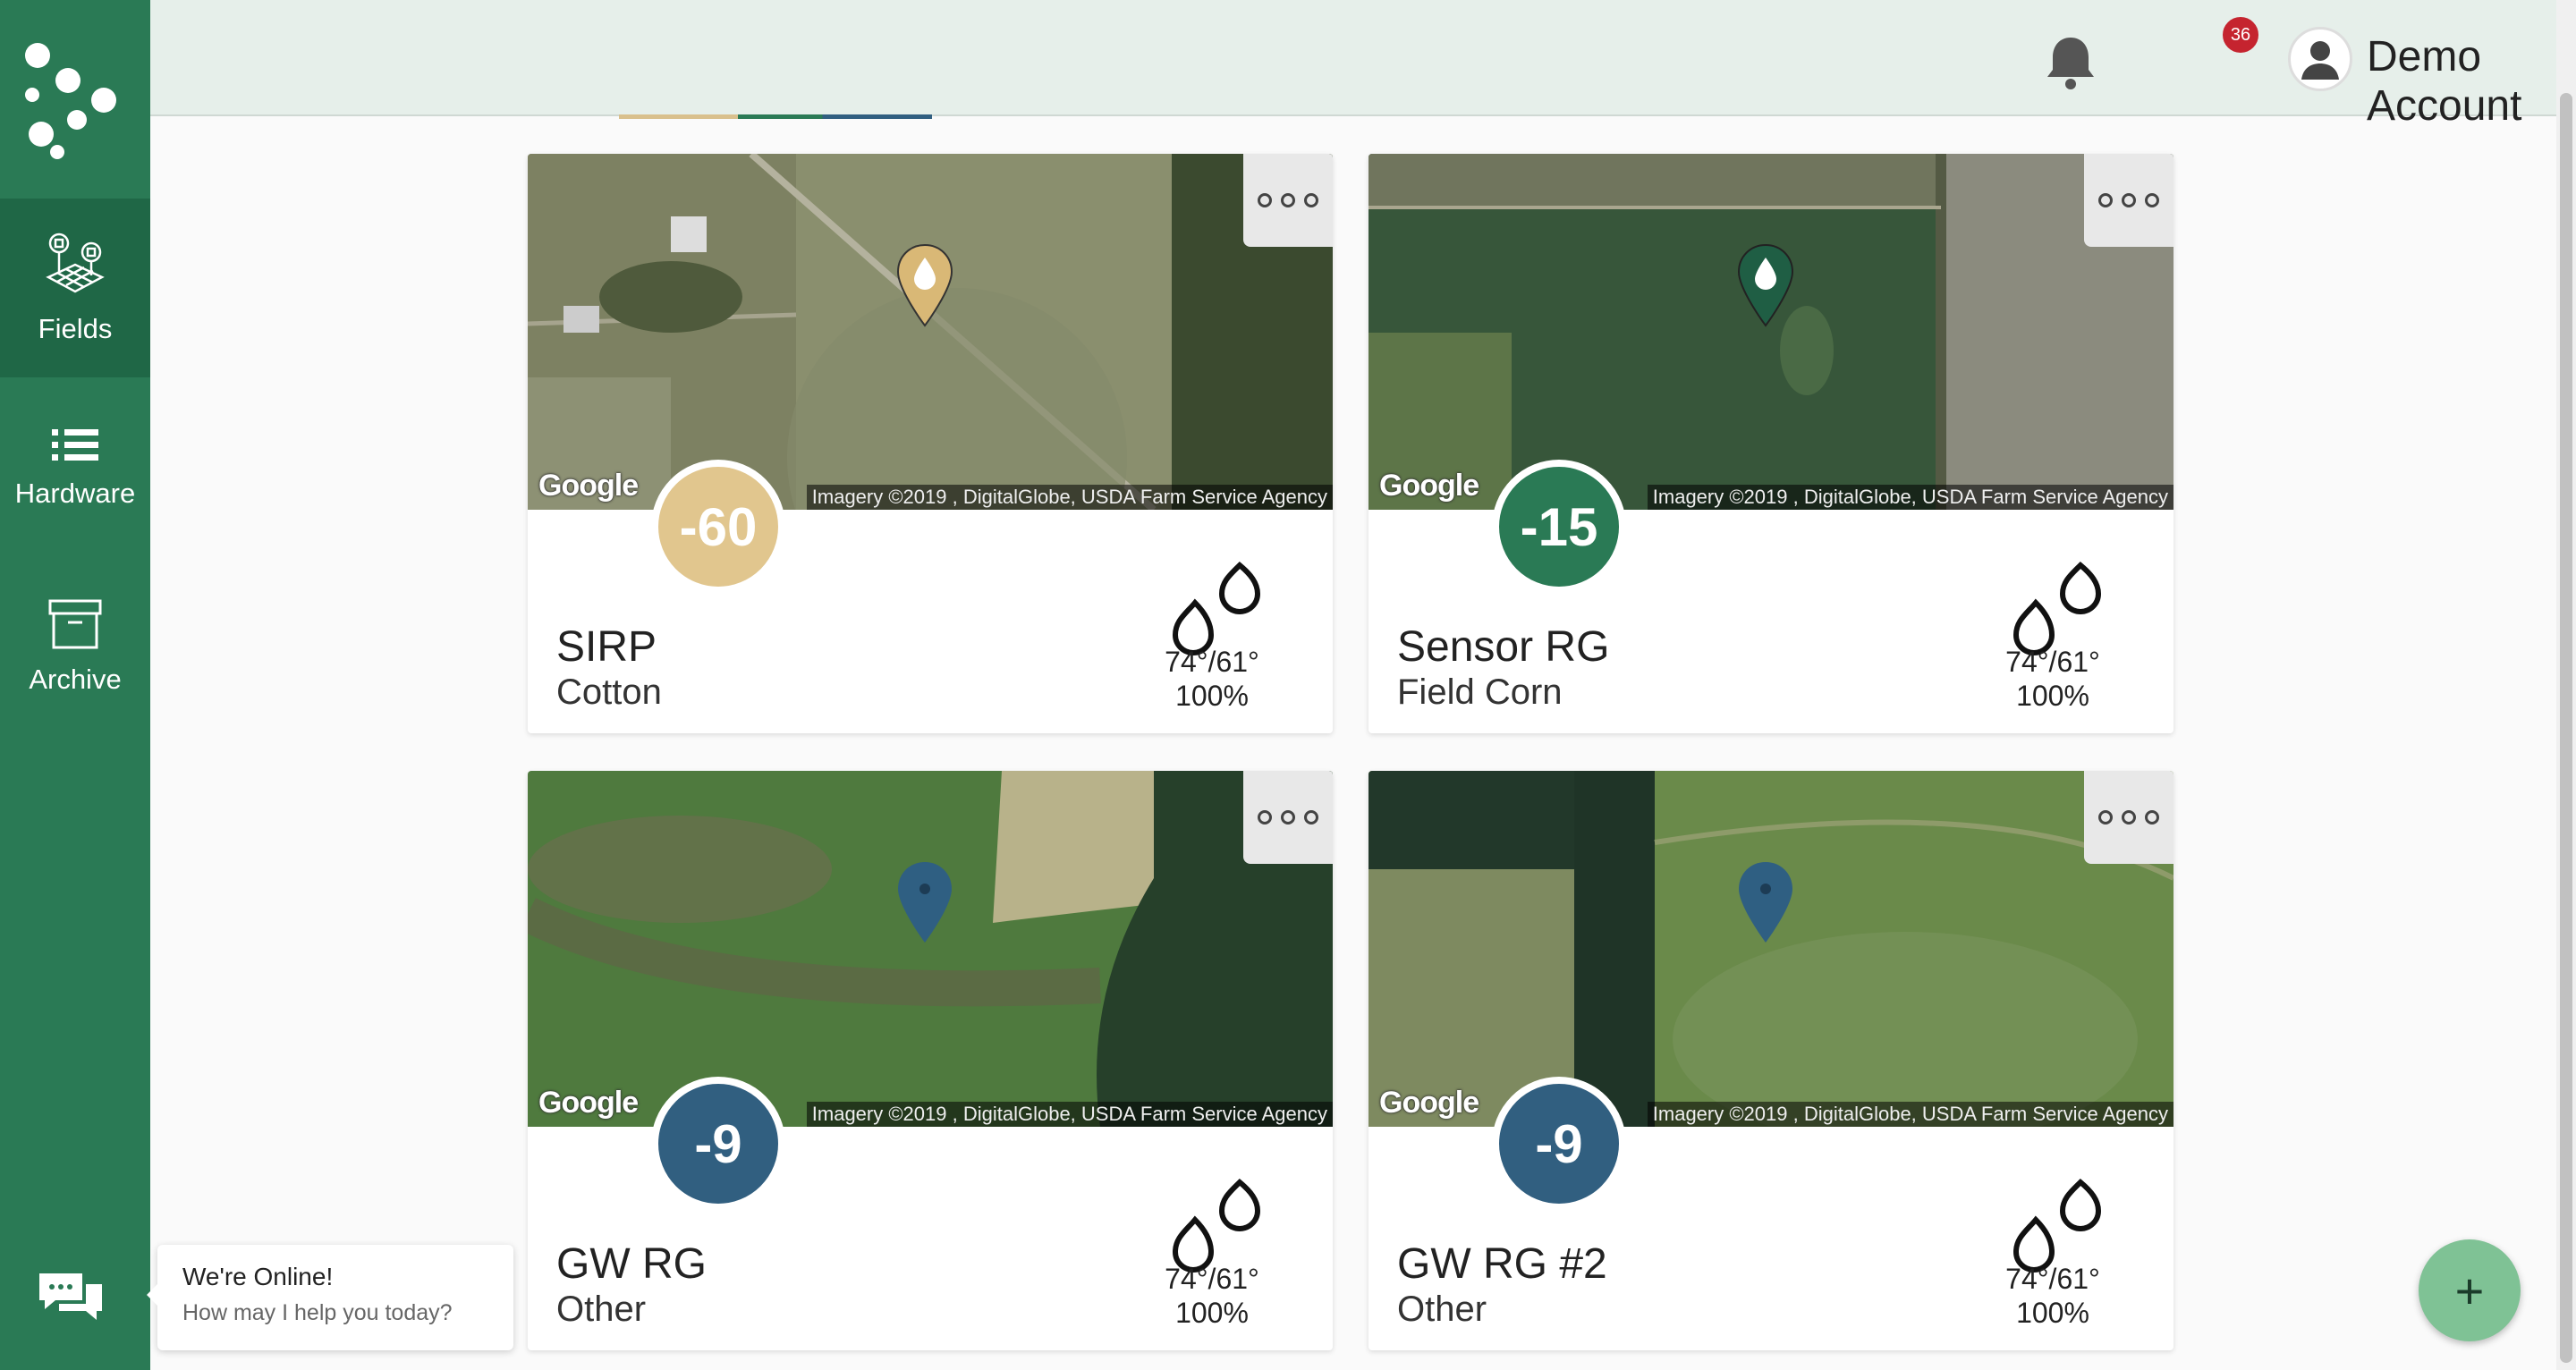  I want to click on sidebar-item-label: Hardware, so click(75, 493).